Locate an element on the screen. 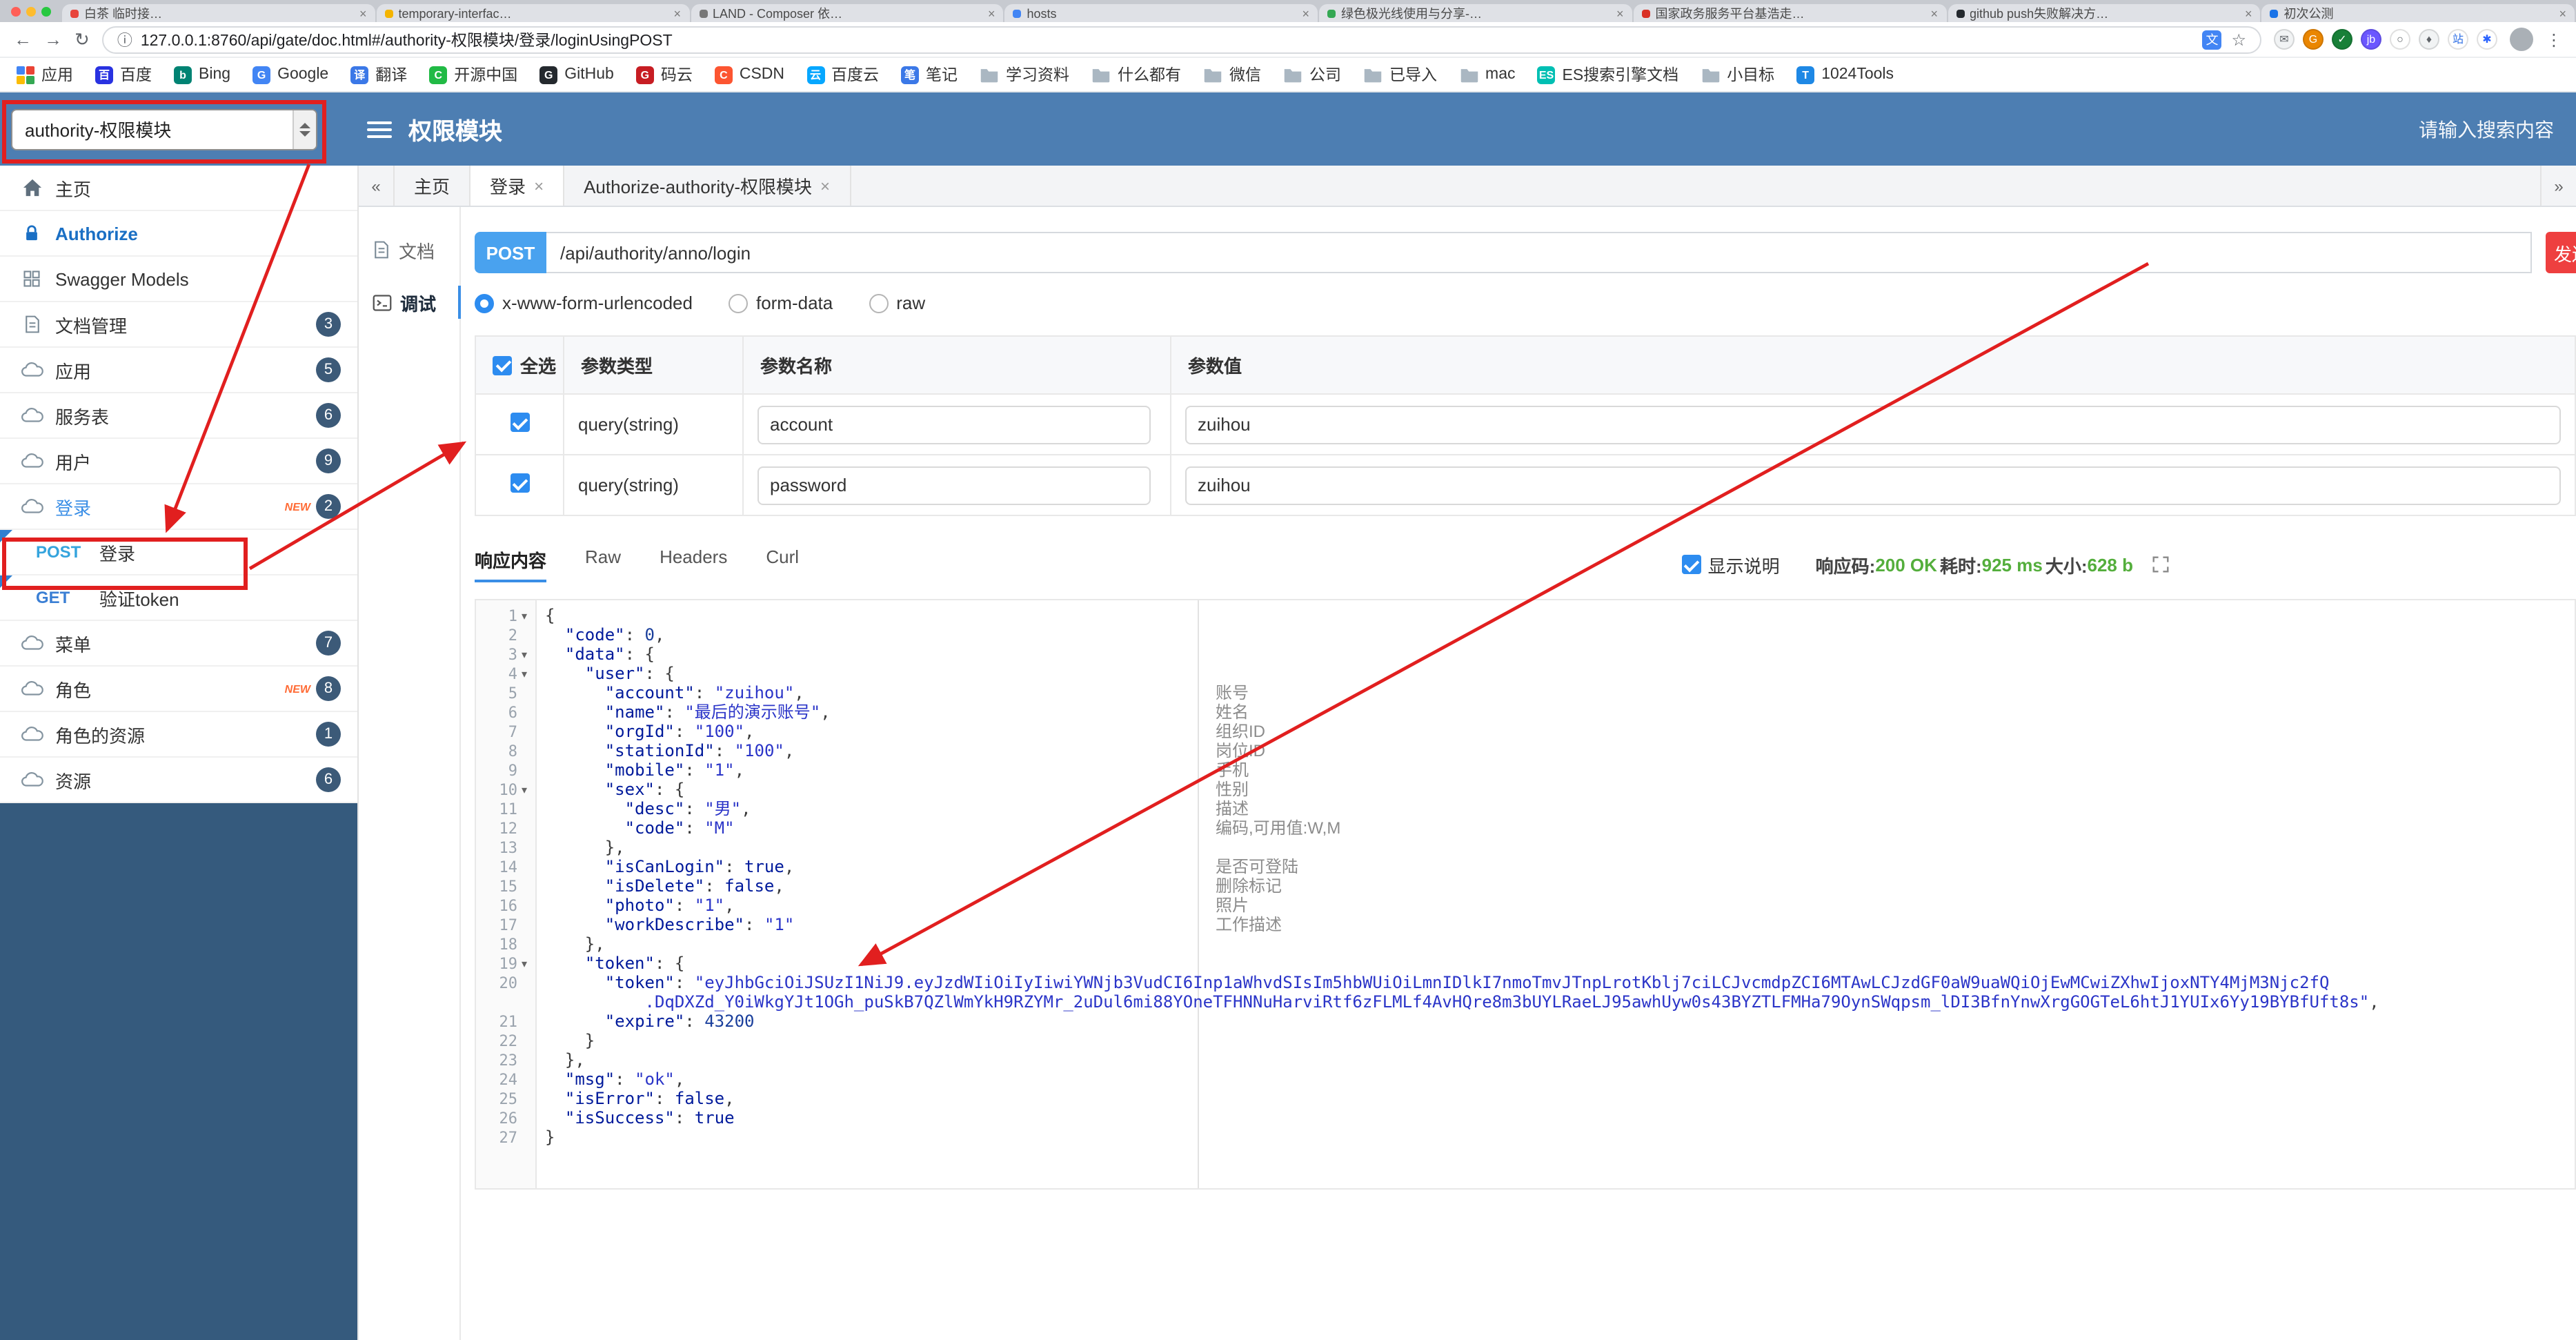  bookmark-item: 已导入 is located at coordinates (1400, 74).